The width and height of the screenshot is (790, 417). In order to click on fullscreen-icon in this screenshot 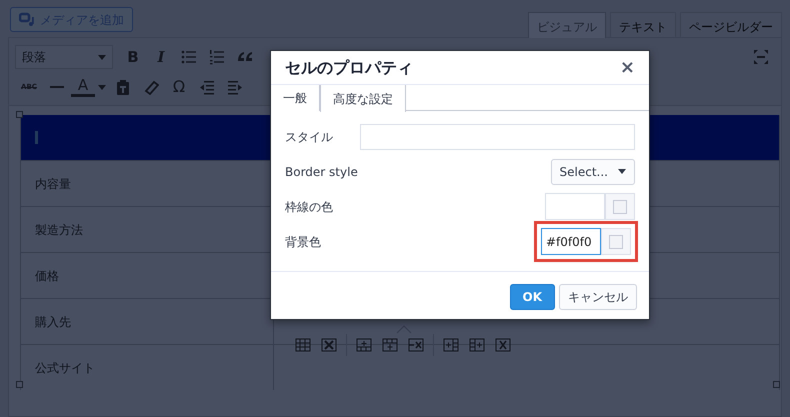, I will do `click(761, 57)`.